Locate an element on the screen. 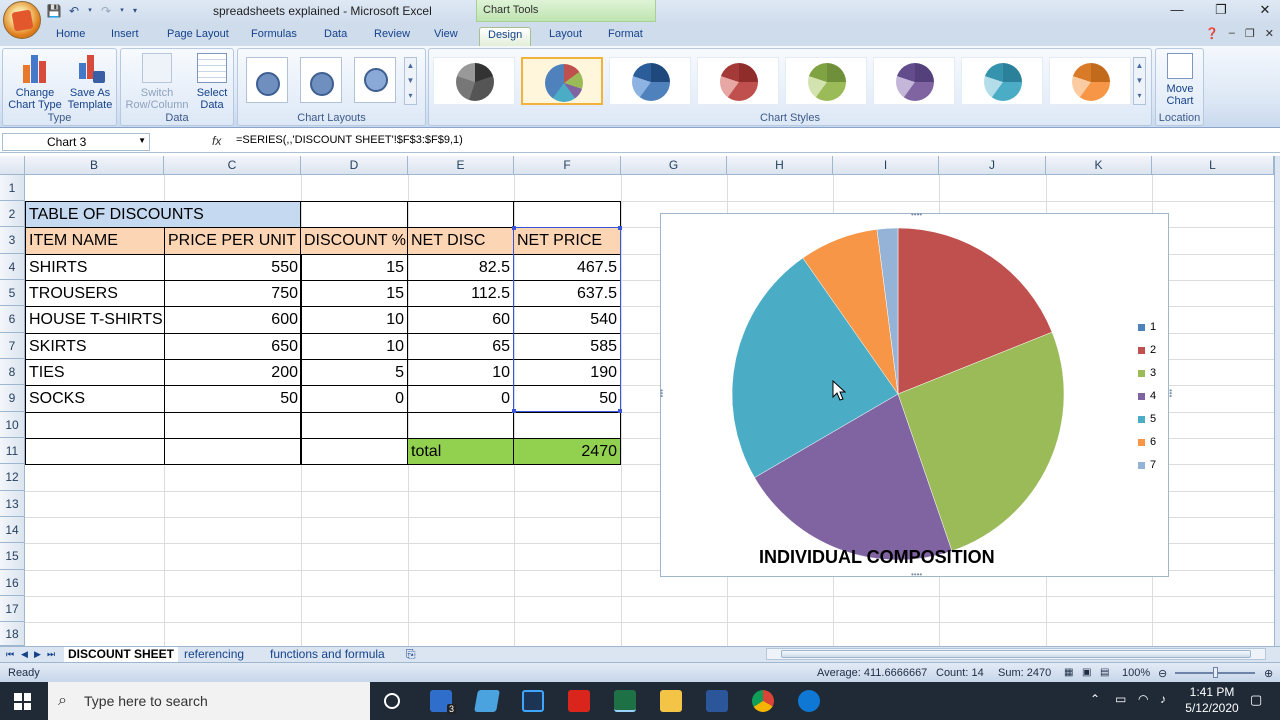 This screenshot has width=1280, height=720. total-label-cell: total is located at coordinates (460, 451).